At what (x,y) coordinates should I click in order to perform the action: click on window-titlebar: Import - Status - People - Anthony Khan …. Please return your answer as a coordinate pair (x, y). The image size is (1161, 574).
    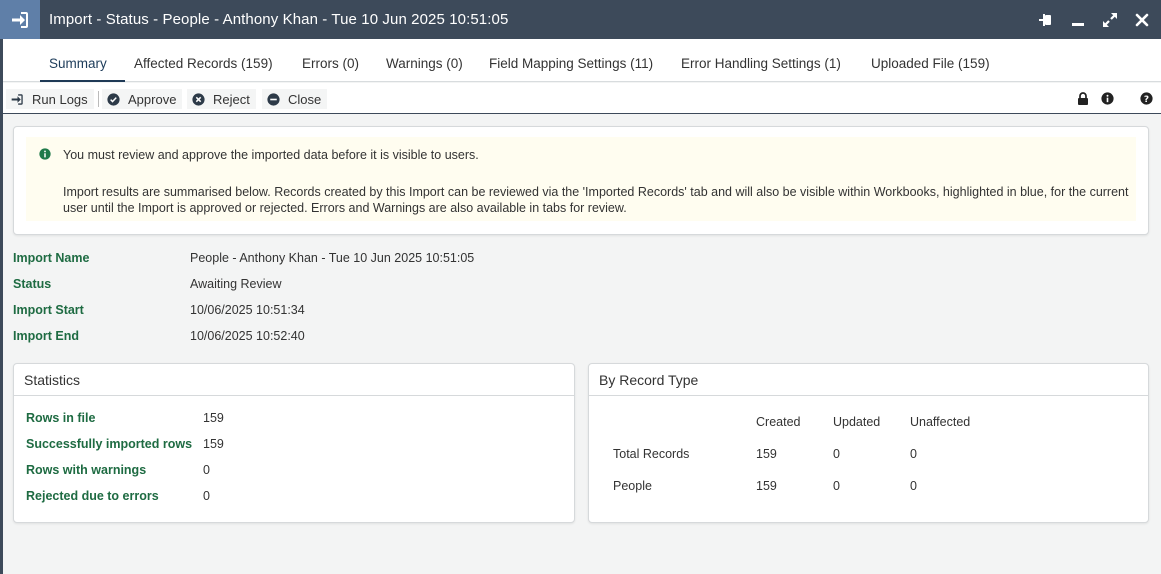
    Looking at the image, I should click on (580, 19).